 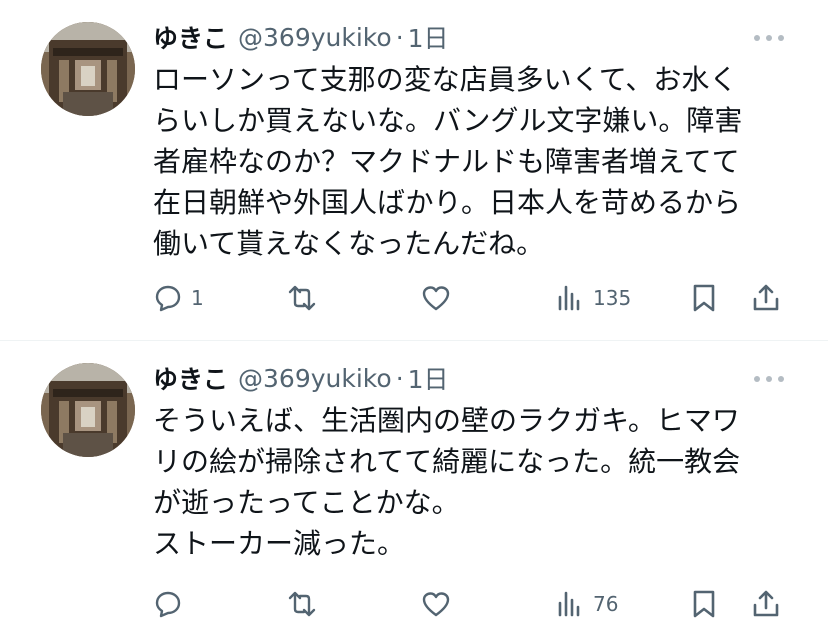 What do you see at coordinates (447, 461) in the screenshot?
I see `tweet-text-line: リの絵が掃除されてて綺麗になった。統一教会` at bounding box center [447, 461].